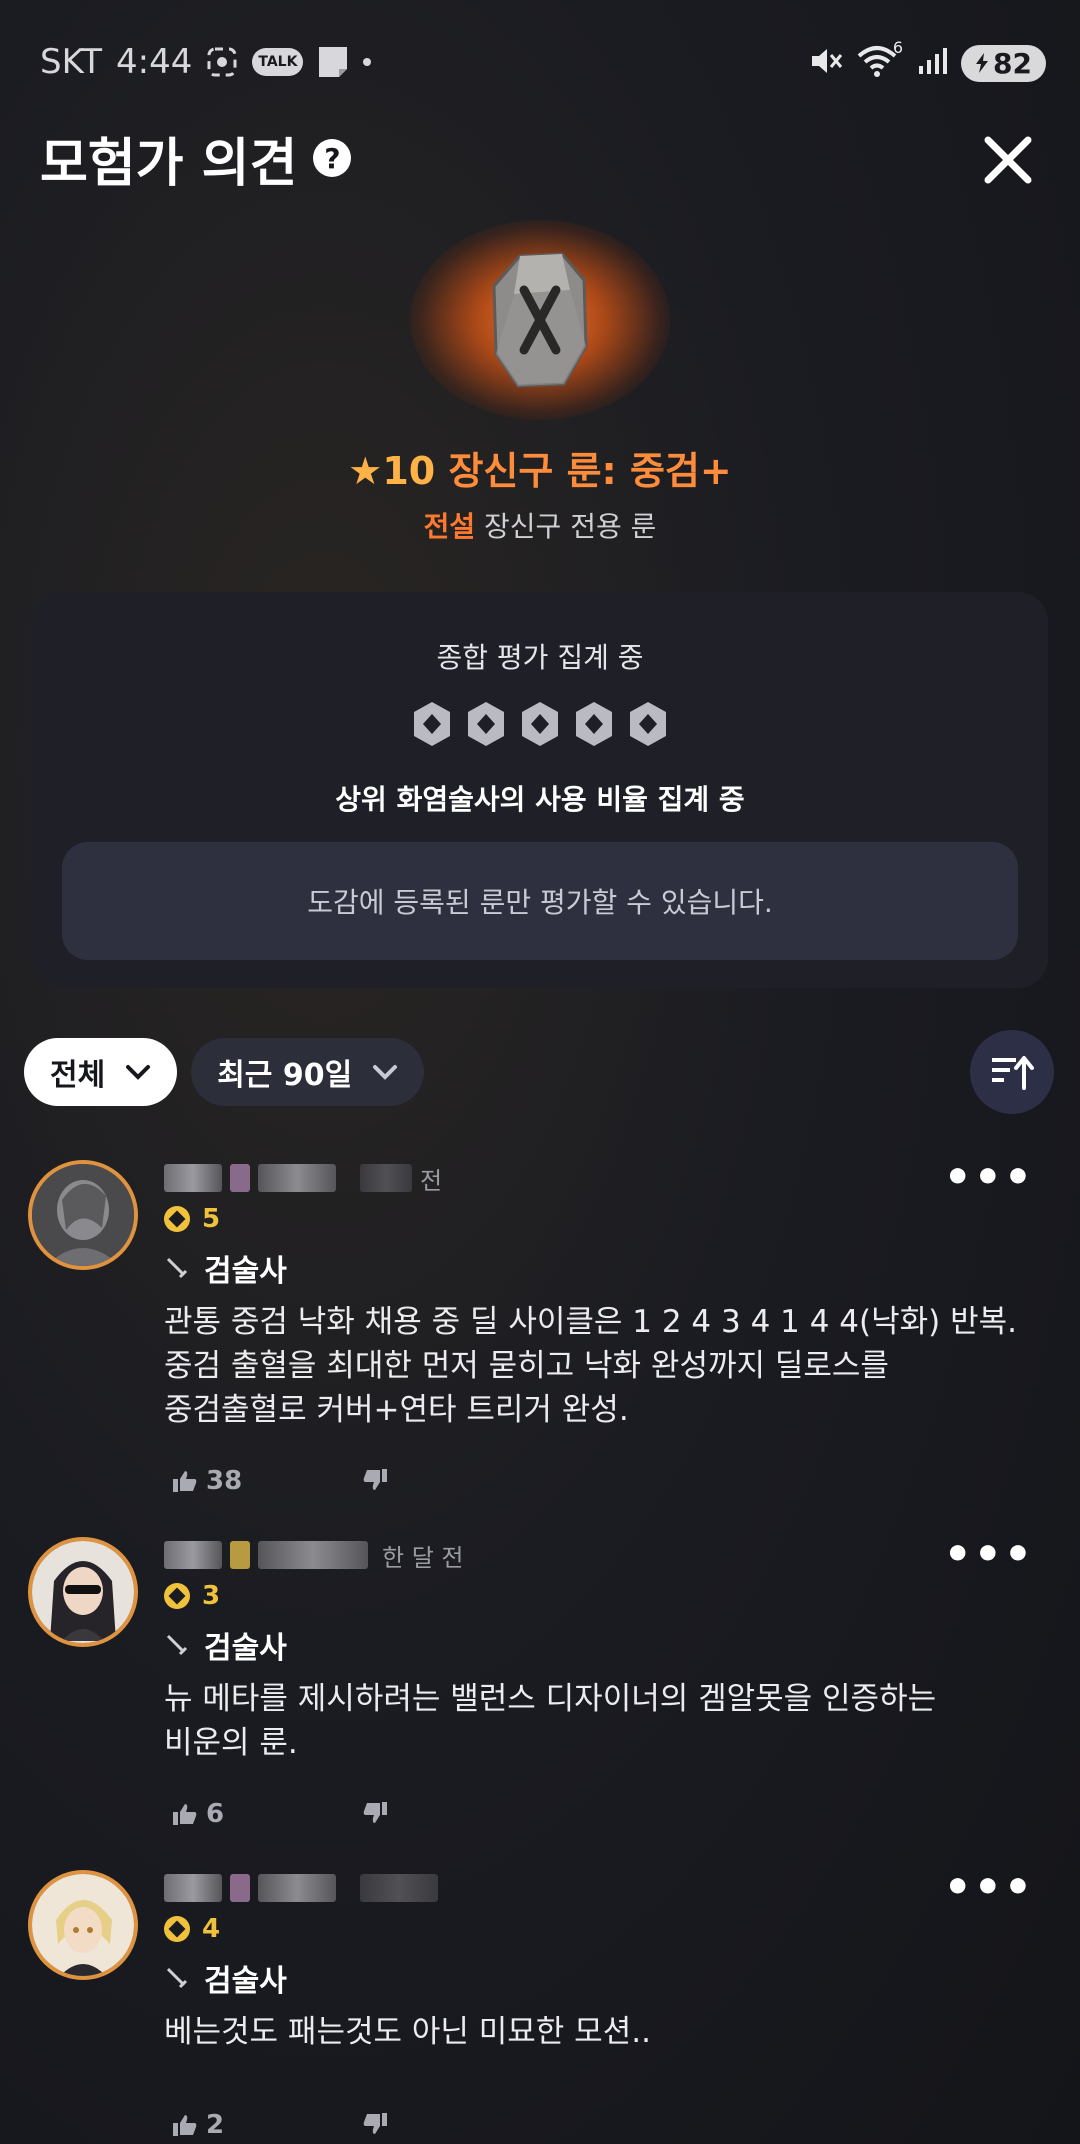 The image size is (1080, 2144). I want to click on filter-bar: 전체 최근 90일, so click(224, 1072).